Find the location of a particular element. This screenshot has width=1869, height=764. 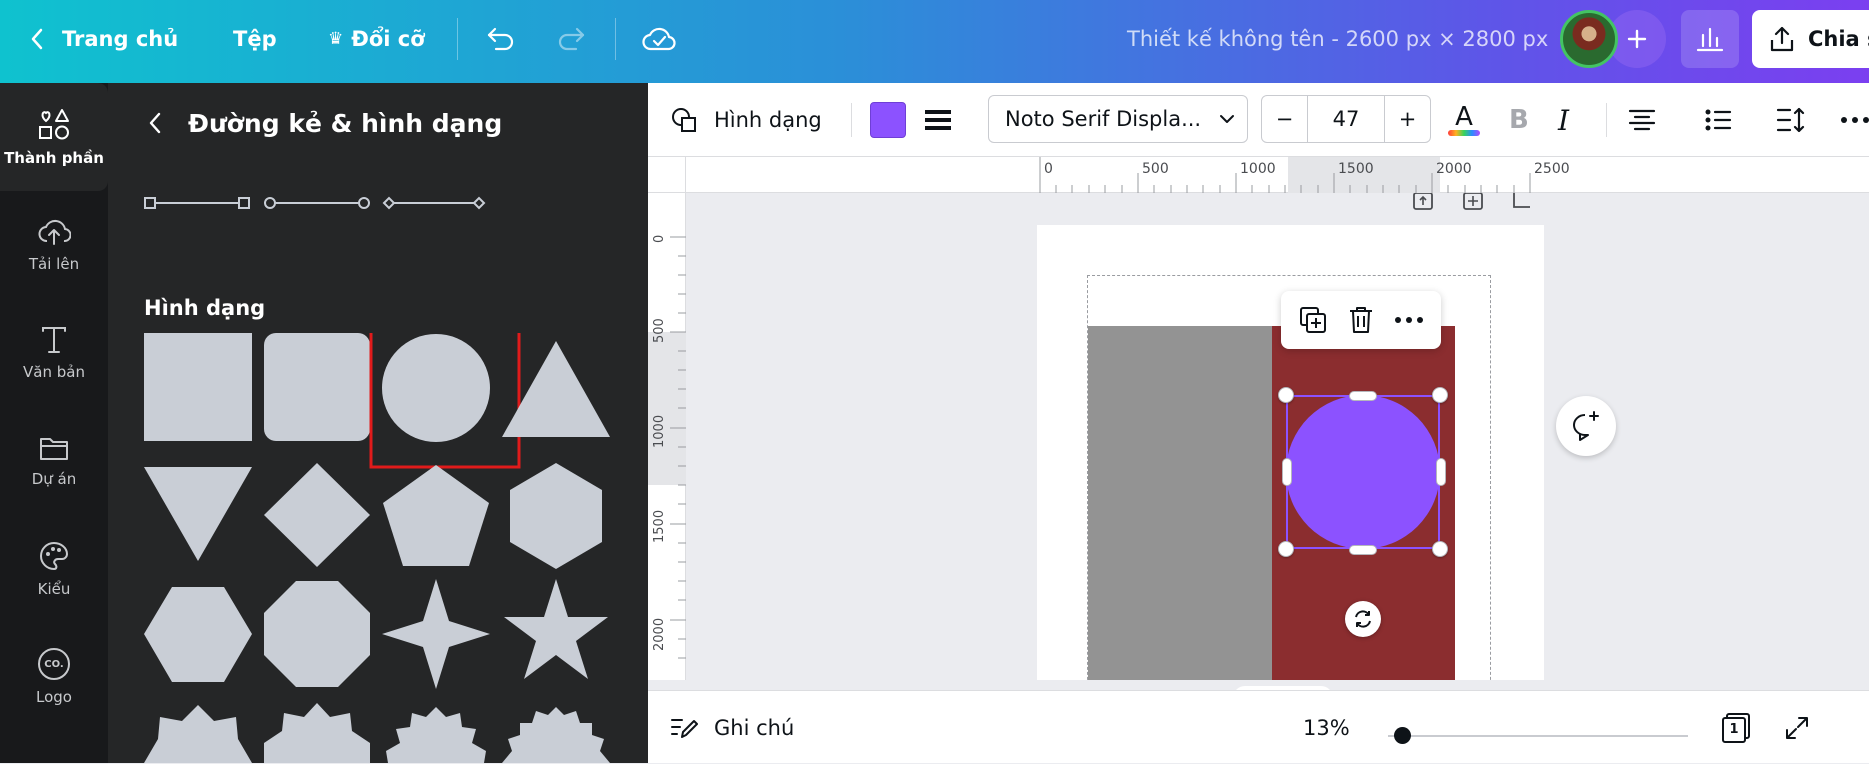

cloud-check-icon is located at coordinates (659, 39).